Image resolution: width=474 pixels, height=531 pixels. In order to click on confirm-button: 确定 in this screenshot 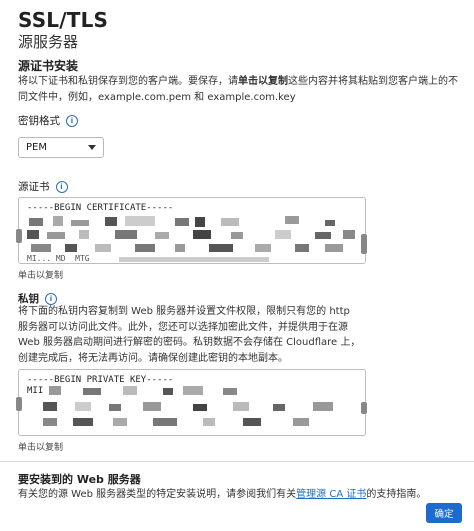, I will do `click(444, 513)`.